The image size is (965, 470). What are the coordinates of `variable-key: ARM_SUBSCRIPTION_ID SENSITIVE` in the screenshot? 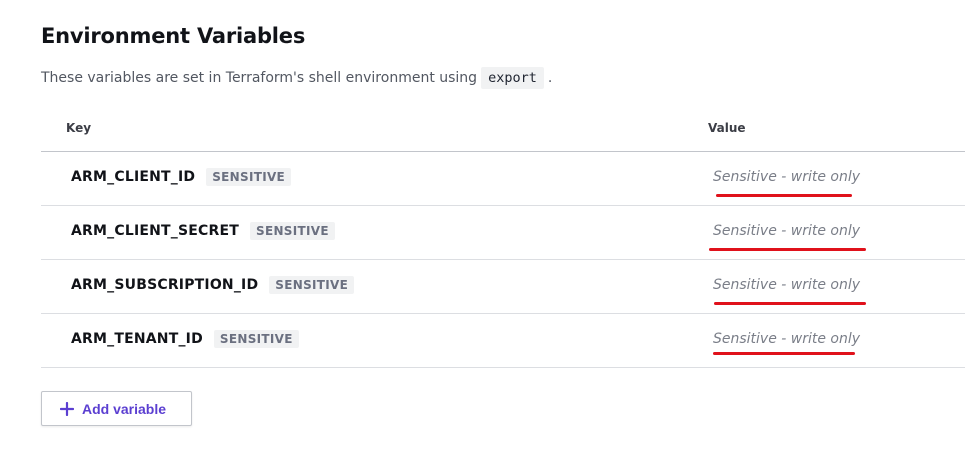 It's located at (213, 285).